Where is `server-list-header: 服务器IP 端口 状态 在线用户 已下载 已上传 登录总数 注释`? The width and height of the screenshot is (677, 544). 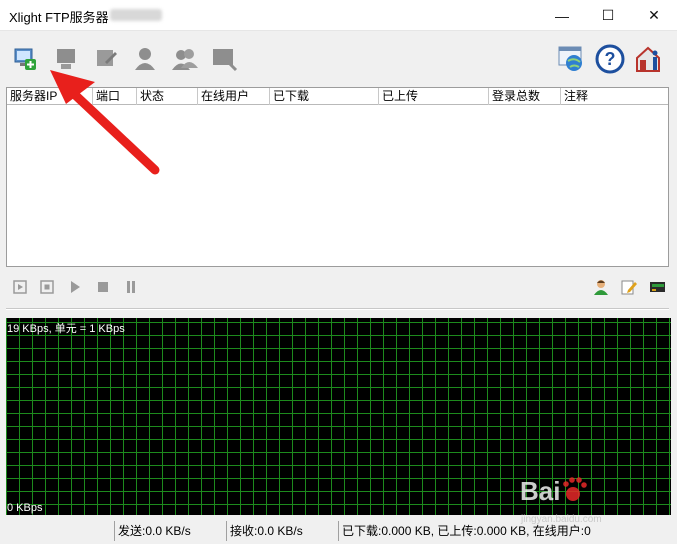
server-list-header: 服务器IP 端口 状态 在线用户 已下载 已上传 登录总数 注释 is located at coordinates (337, 96).